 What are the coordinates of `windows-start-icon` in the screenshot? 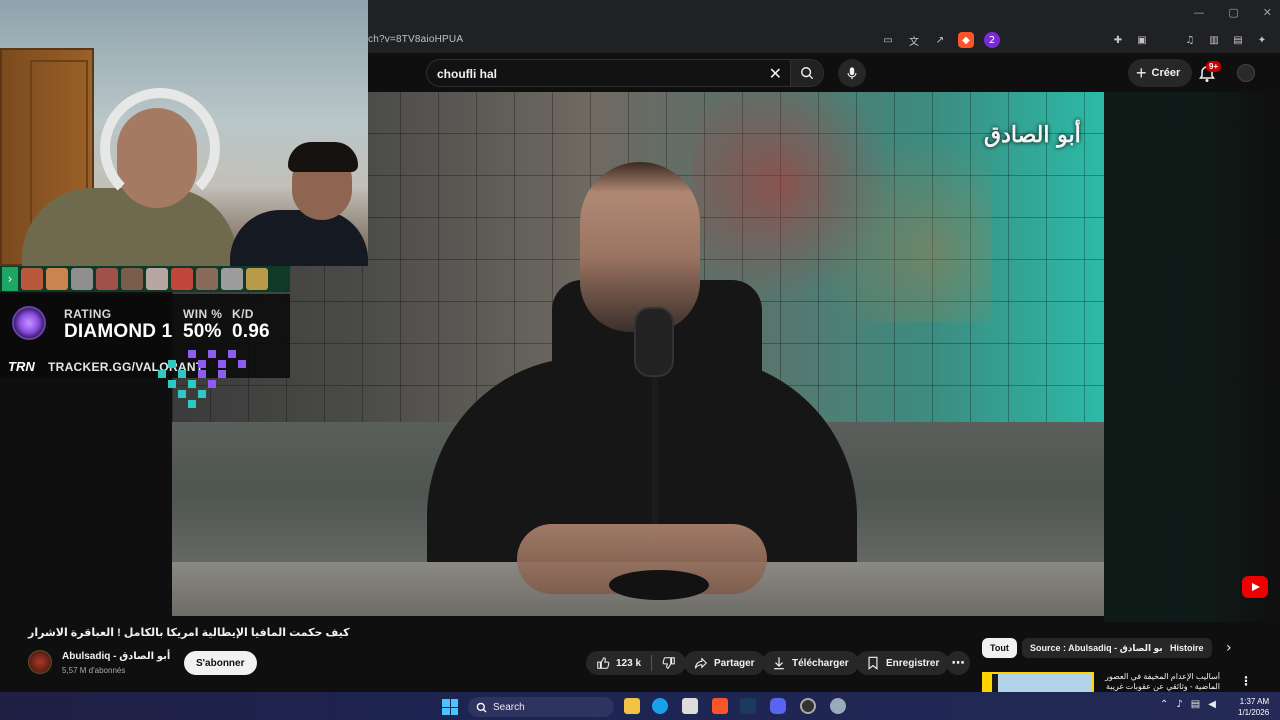 It's located at (450, 707).